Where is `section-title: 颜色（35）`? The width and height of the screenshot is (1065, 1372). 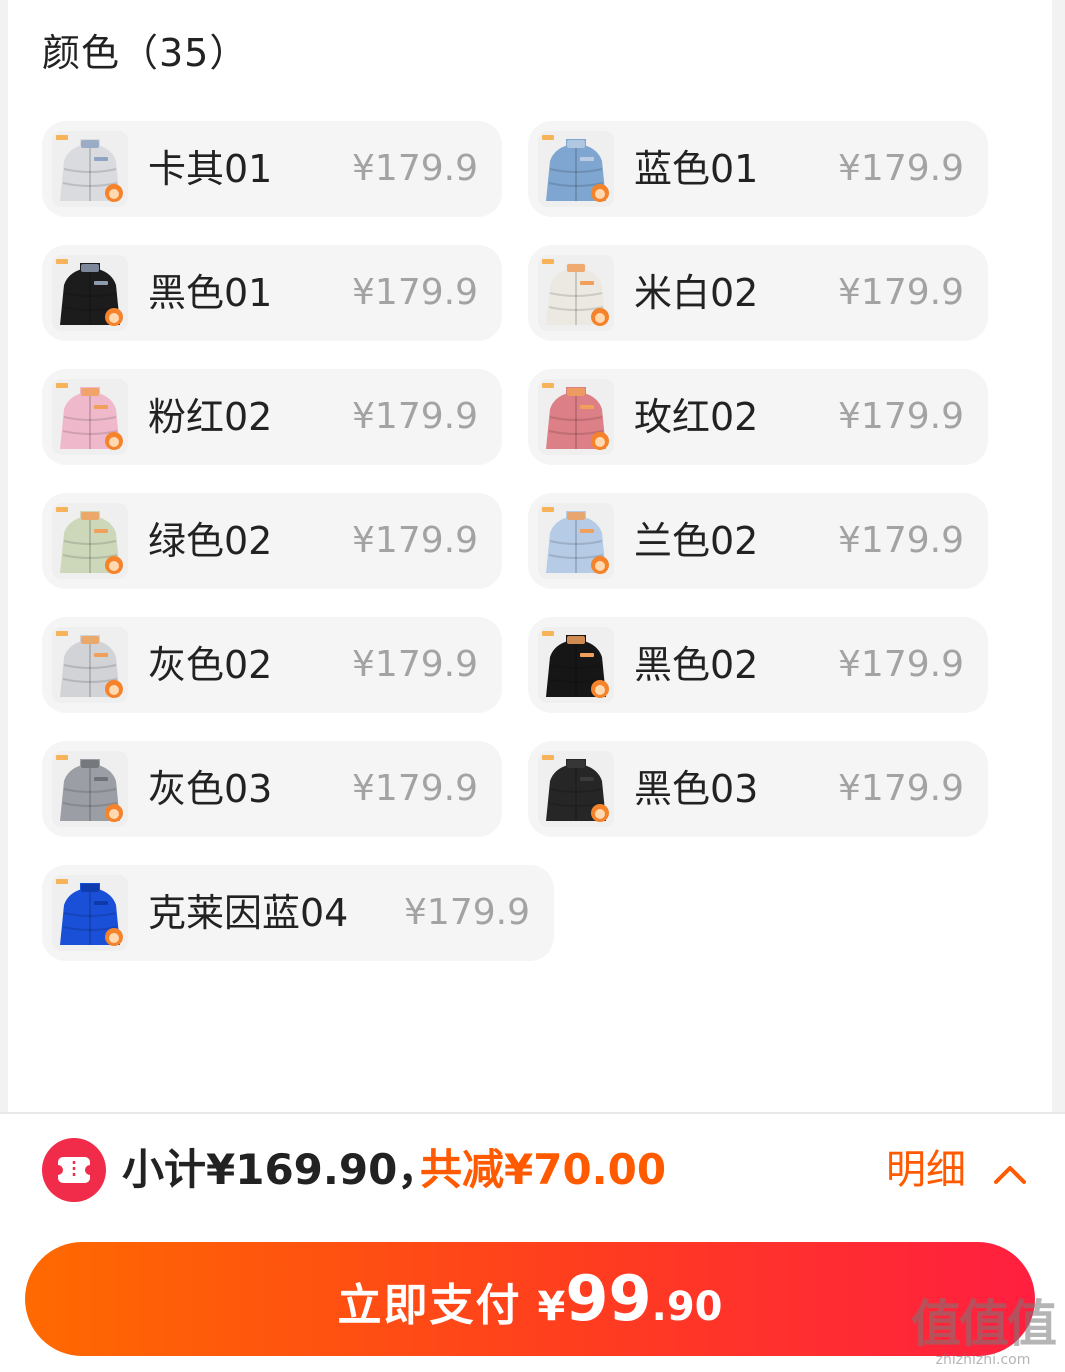
section-title: 颜色（35） is located at coordinates (145, 53).